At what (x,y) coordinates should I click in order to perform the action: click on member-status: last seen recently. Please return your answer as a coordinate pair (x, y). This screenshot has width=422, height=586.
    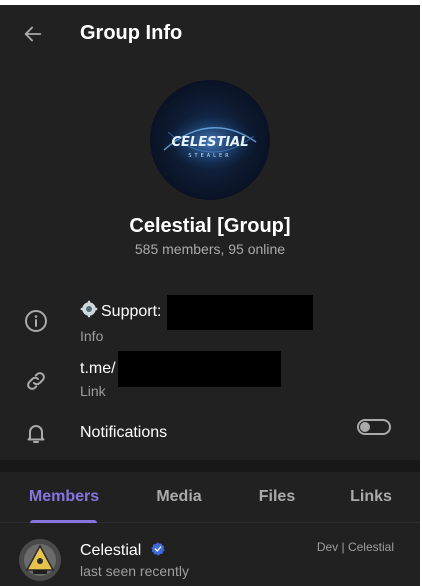
    Looking at the image, I should click on (134, 571).